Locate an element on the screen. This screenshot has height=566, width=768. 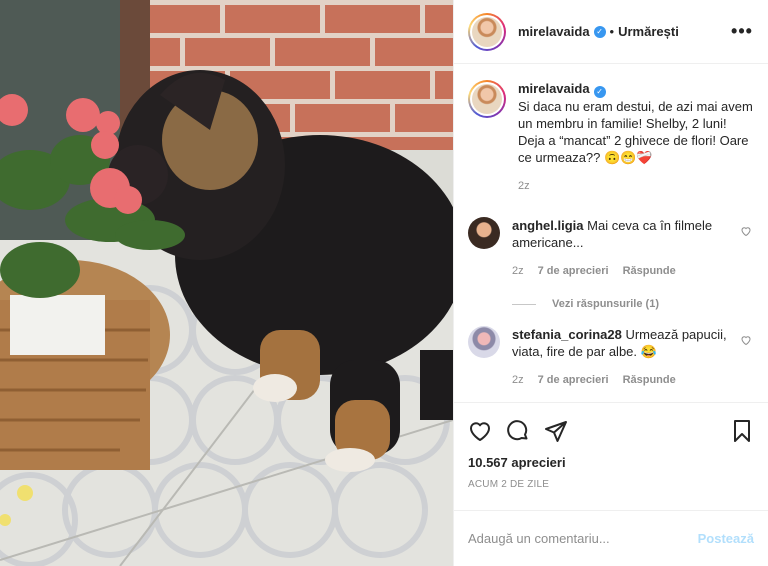
post-actions: 10.567 aprecieri ACUM 2 DE ZILE is located at coordinates (611, 456).